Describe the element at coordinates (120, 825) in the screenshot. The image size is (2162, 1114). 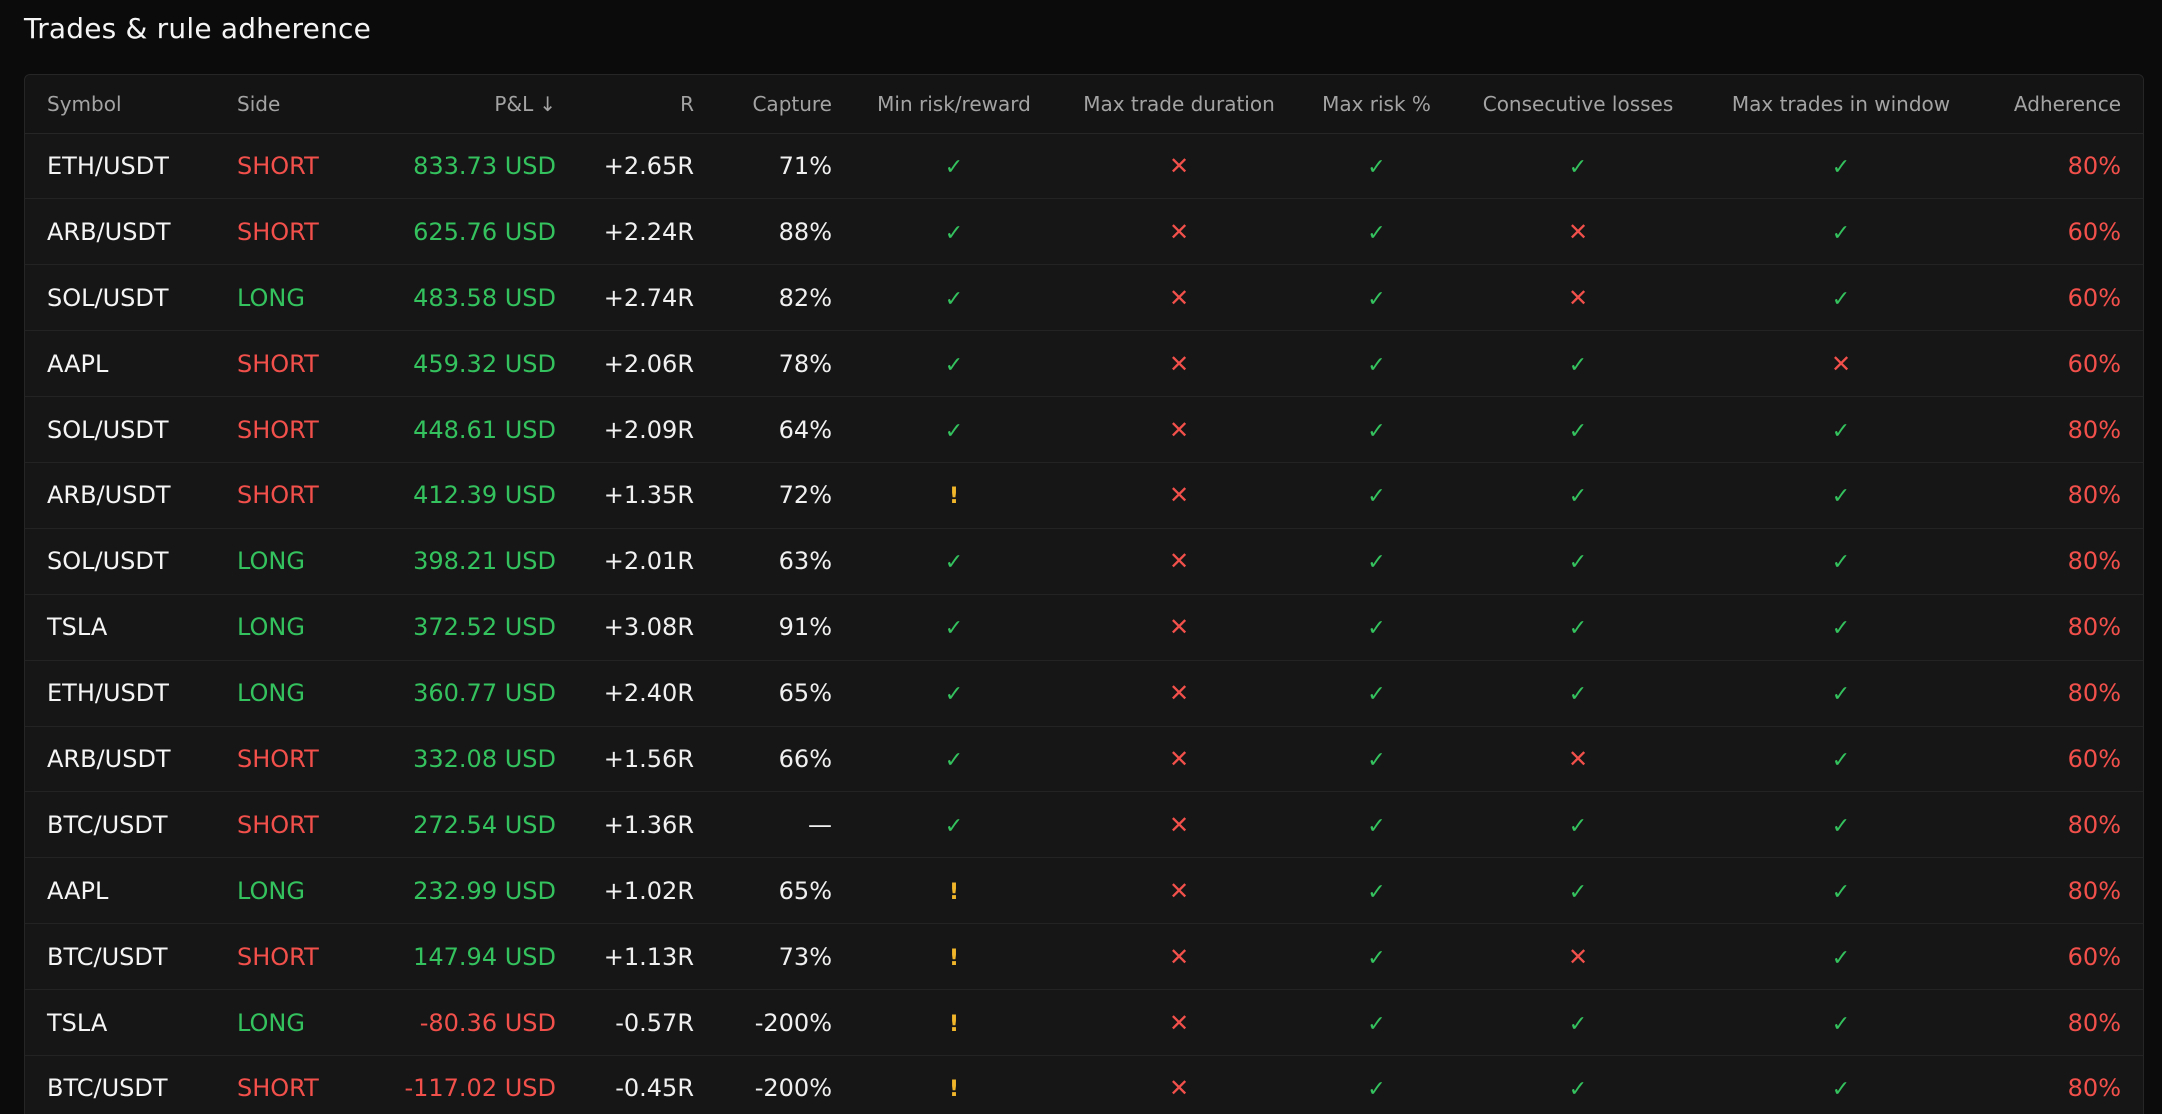
I see `symbol-cell: BTC/USDT` at that location.